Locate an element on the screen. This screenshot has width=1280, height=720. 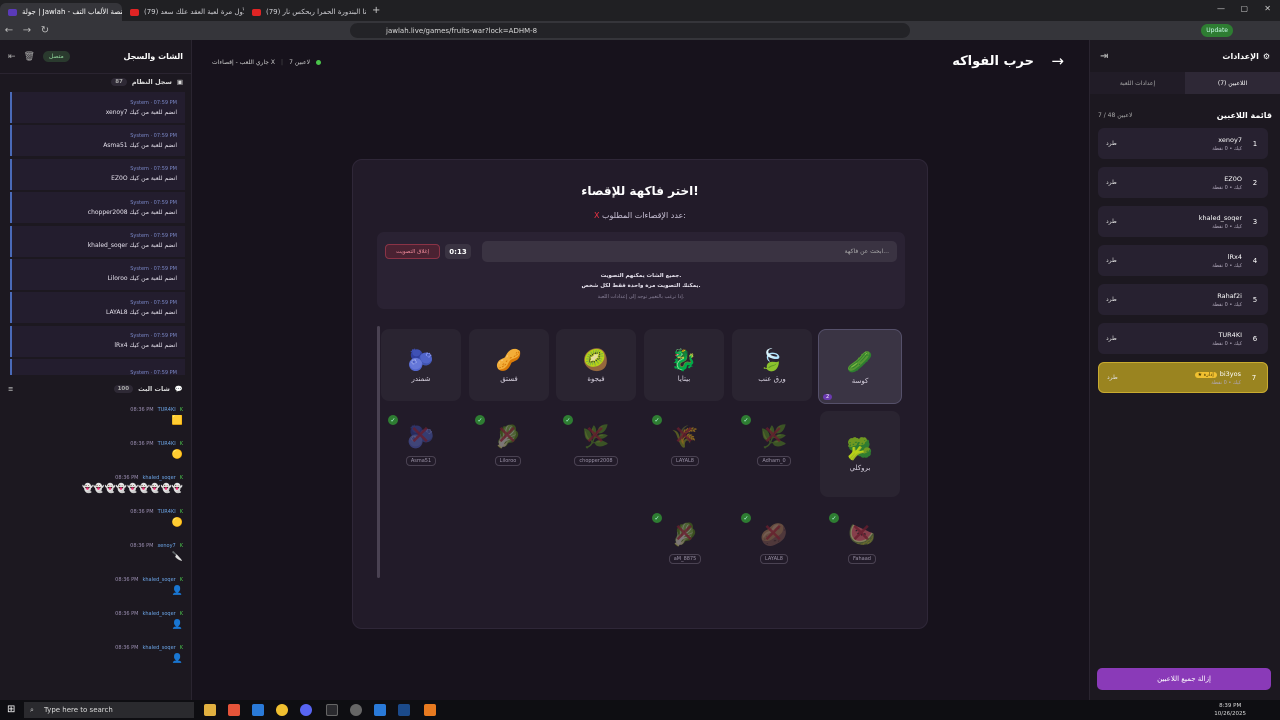
browser-tab: (79) انا البندورة الحمرا ربحكس نار is located at coordinates (305, 12).